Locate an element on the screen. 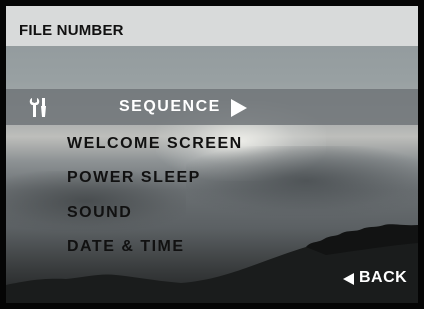 The height and width of the screenshot is (309, 424). menu-item-date-time: DATE & TIME is located at coordinates (212, 247).